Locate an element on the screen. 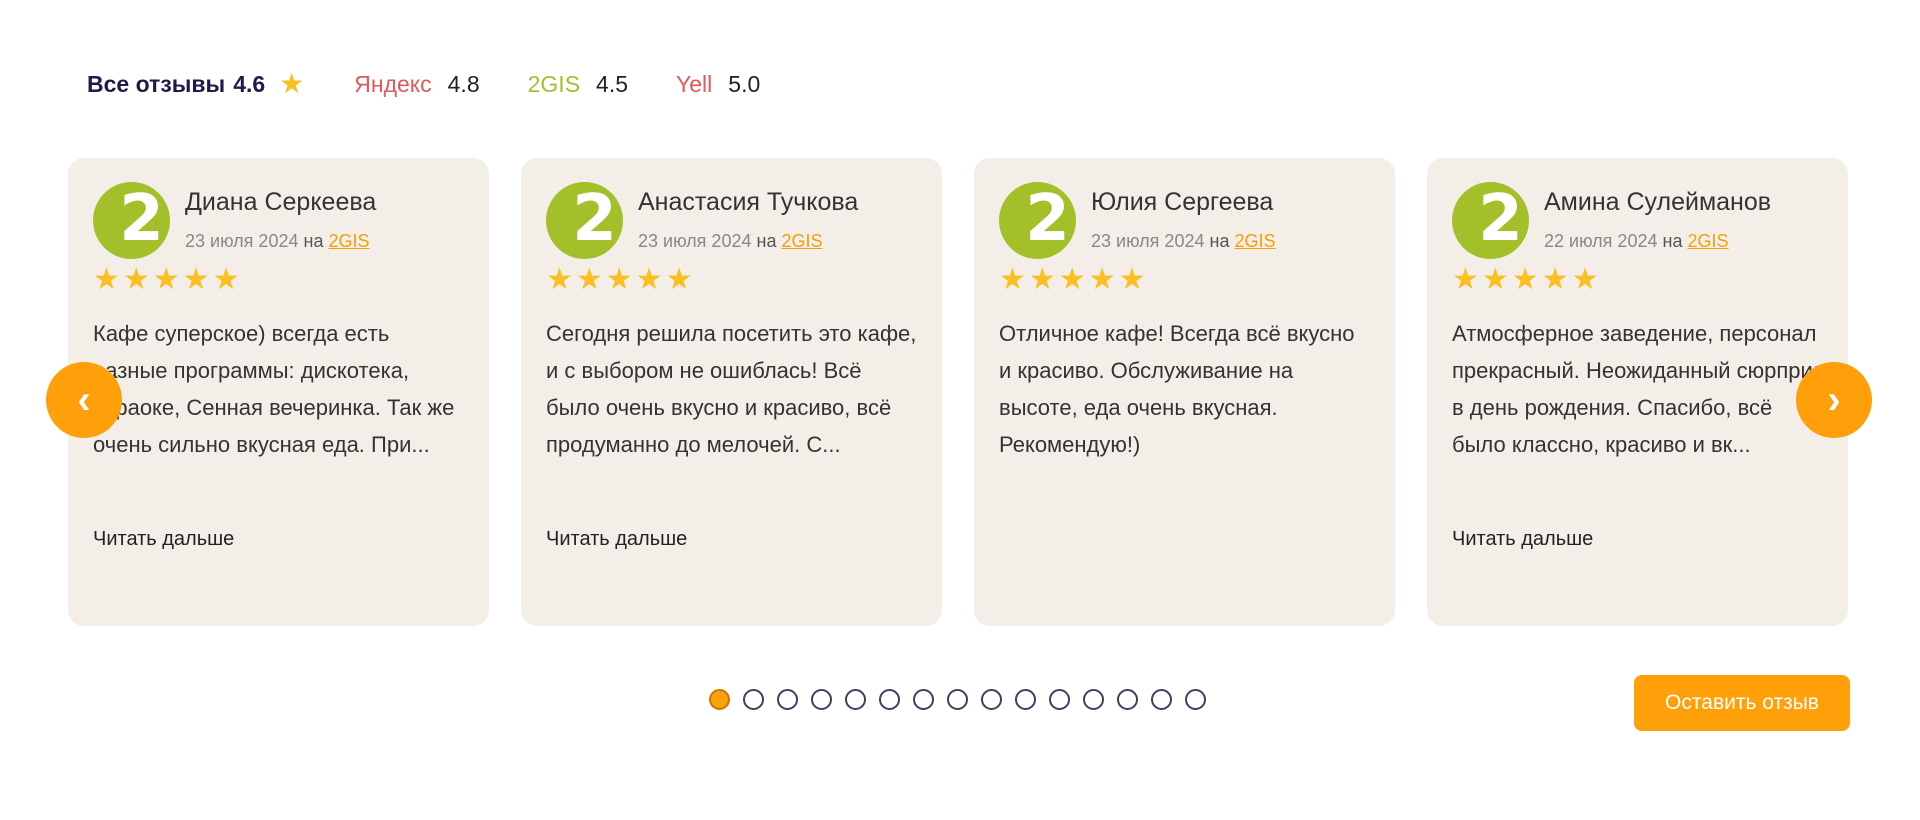  review-author: Диана Серкеева is located at coordinates (281, 202).